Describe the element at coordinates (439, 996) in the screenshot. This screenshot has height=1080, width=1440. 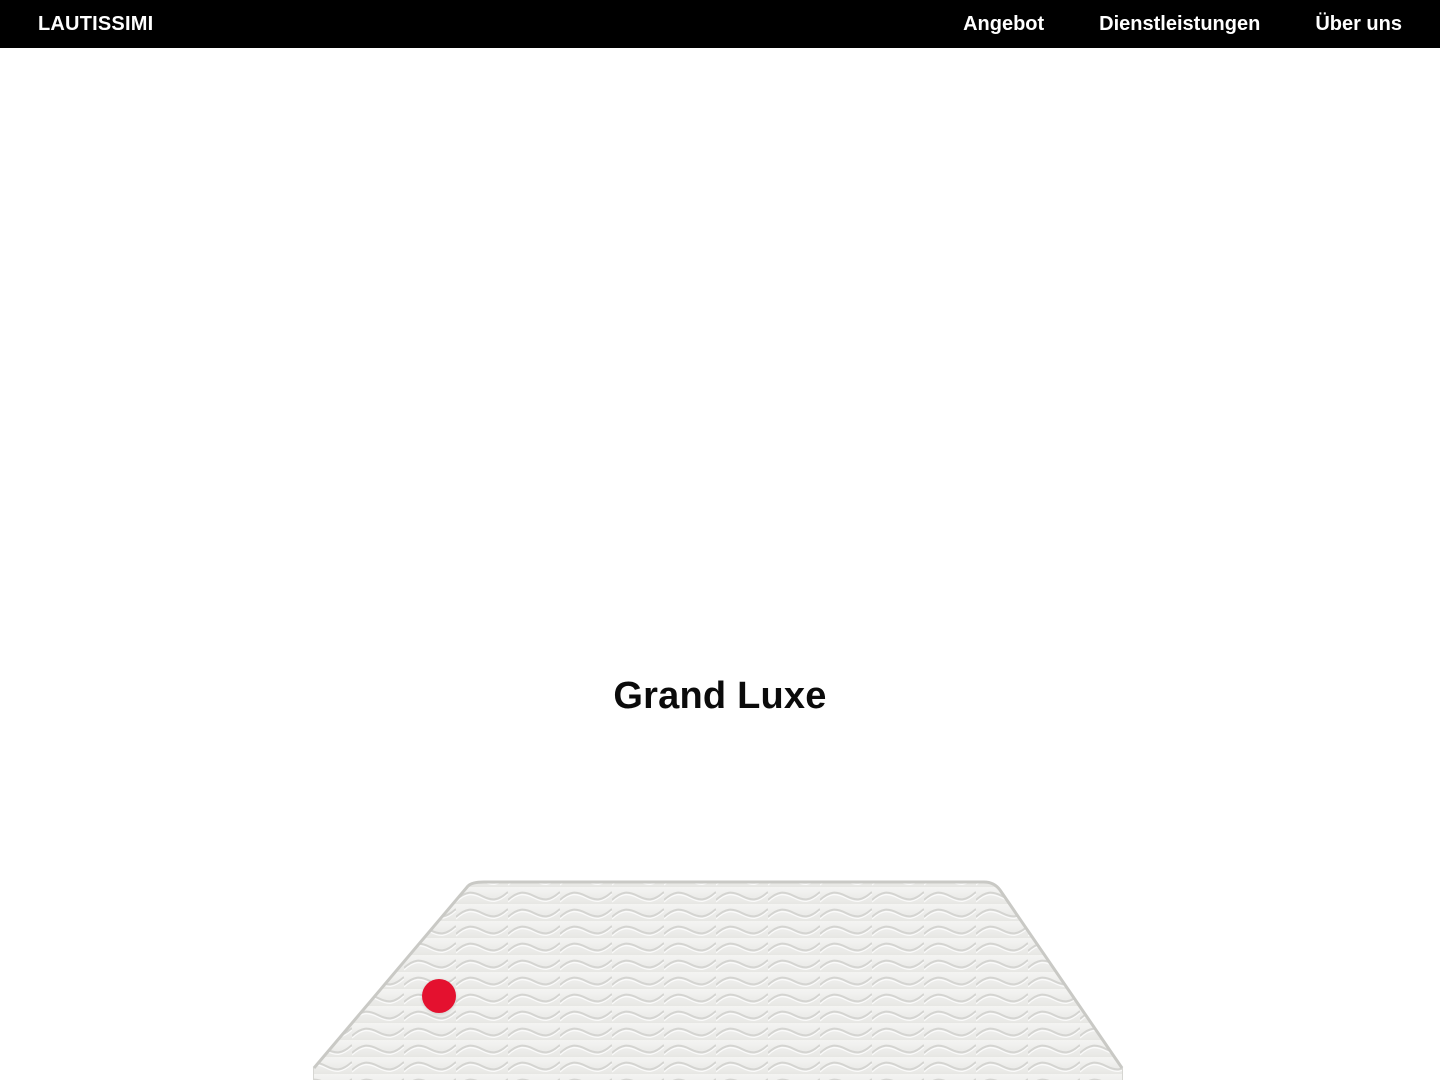
I see `product-hotspot` at that location.